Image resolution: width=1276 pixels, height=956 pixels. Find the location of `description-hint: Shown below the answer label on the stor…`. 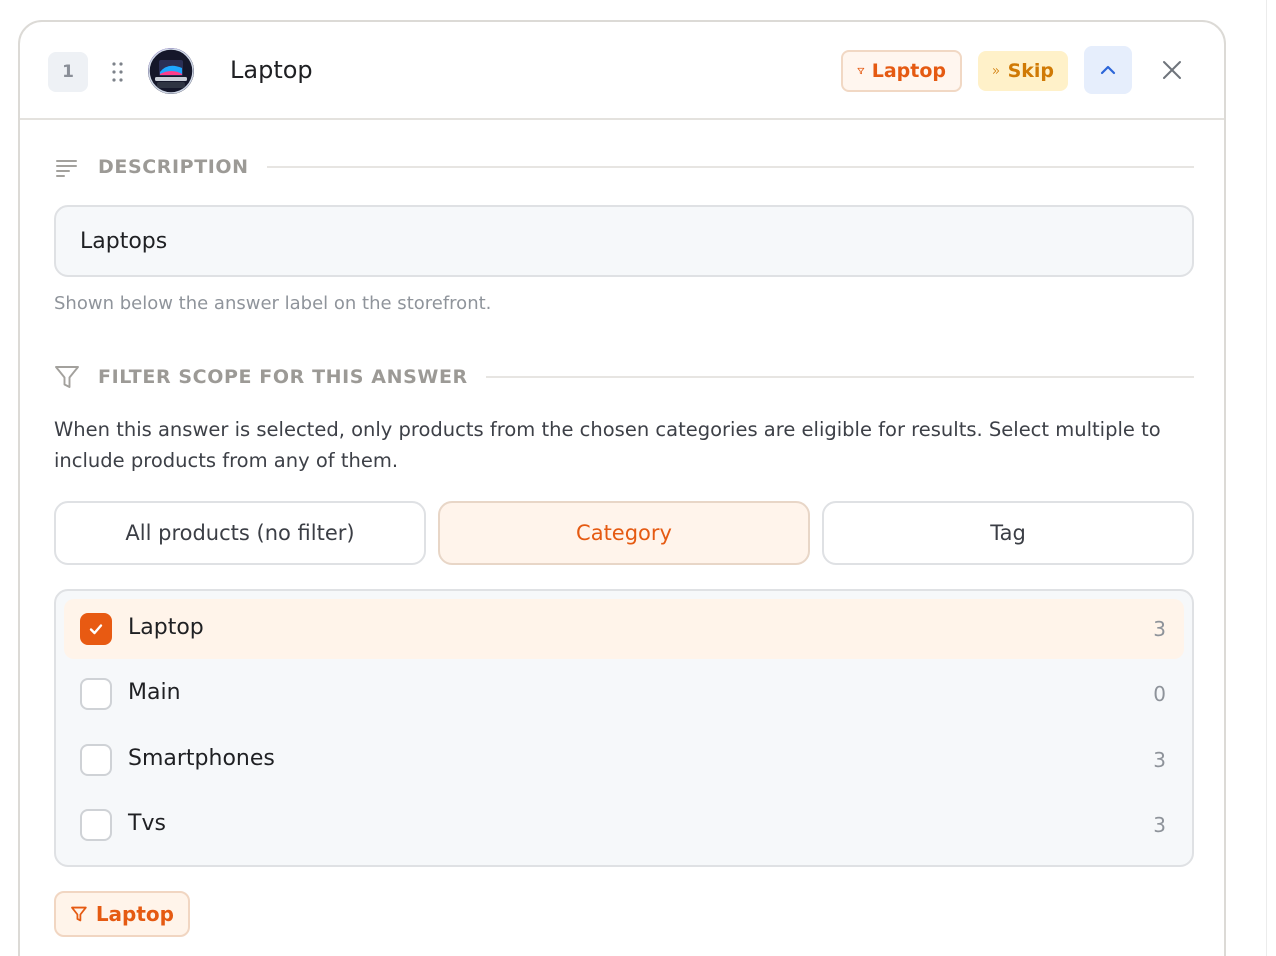

description-hint: Shown below the answer label on the stor… is located at coordinates (273, 303).